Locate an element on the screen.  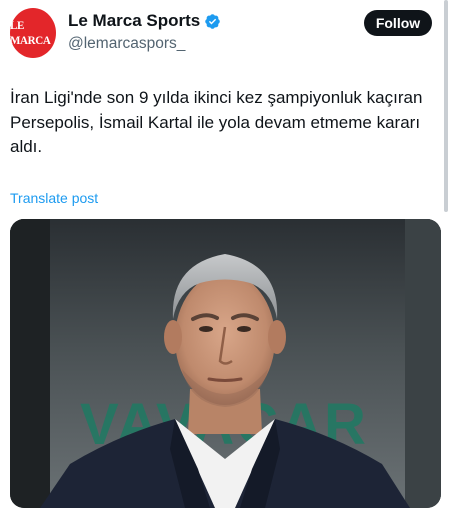
author-display-name: Le Marca Sports is located at coordinates (134, 21).